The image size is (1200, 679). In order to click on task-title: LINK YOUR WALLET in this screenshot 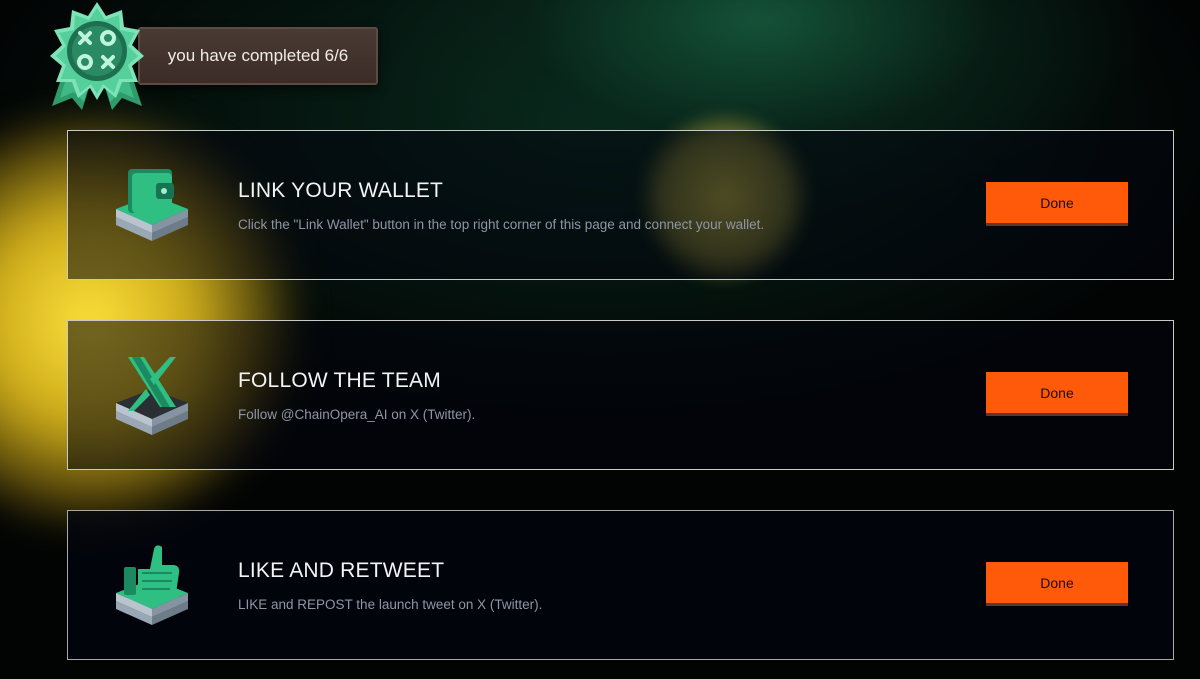, I will do `click(341, 190)`.